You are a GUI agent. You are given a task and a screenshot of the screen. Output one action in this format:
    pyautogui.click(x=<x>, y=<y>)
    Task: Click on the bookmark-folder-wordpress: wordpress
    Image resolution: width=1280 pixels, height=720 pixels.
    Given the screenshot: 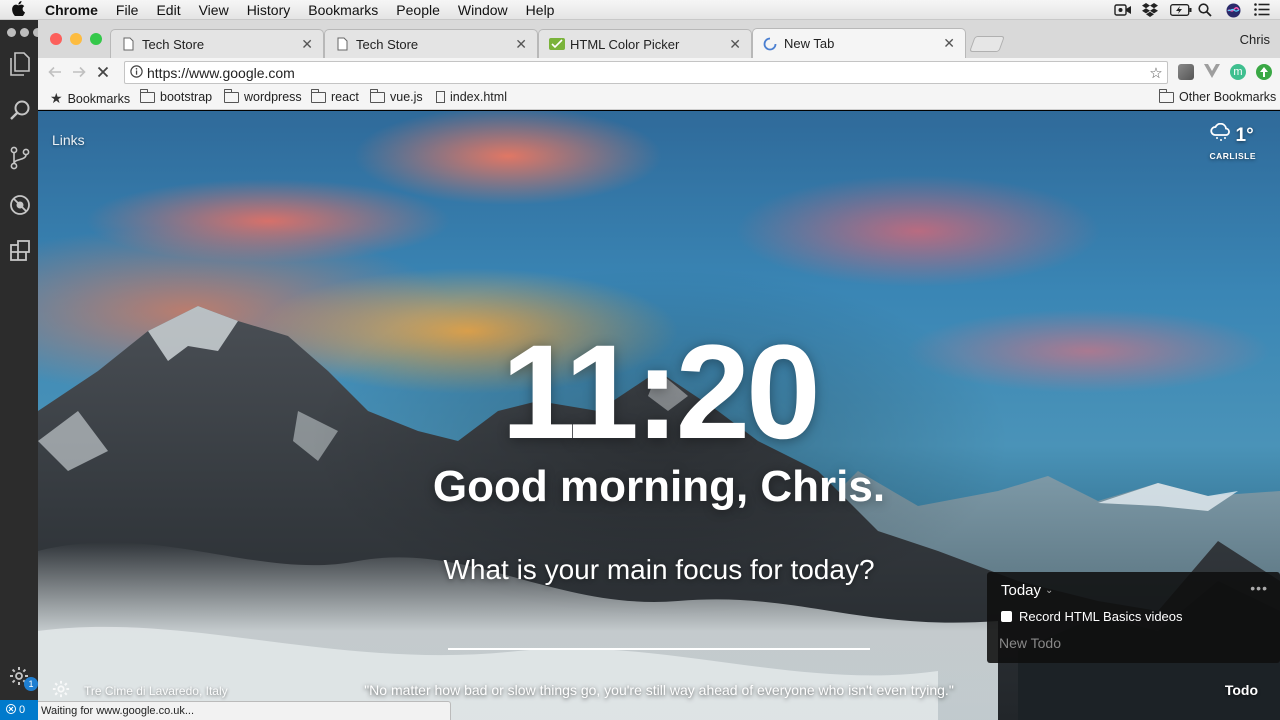 What is the action you would take?
    pyautogui.click(x=262, y=96)
    